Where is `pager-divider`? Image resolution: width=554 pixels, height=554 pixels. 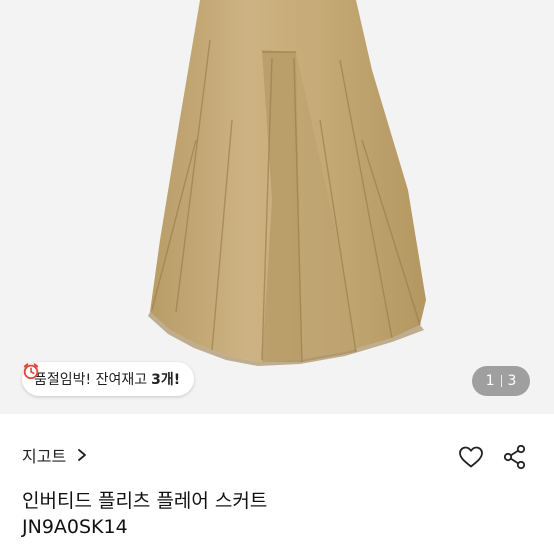
pager-divider is located at coordinates (501, 381).